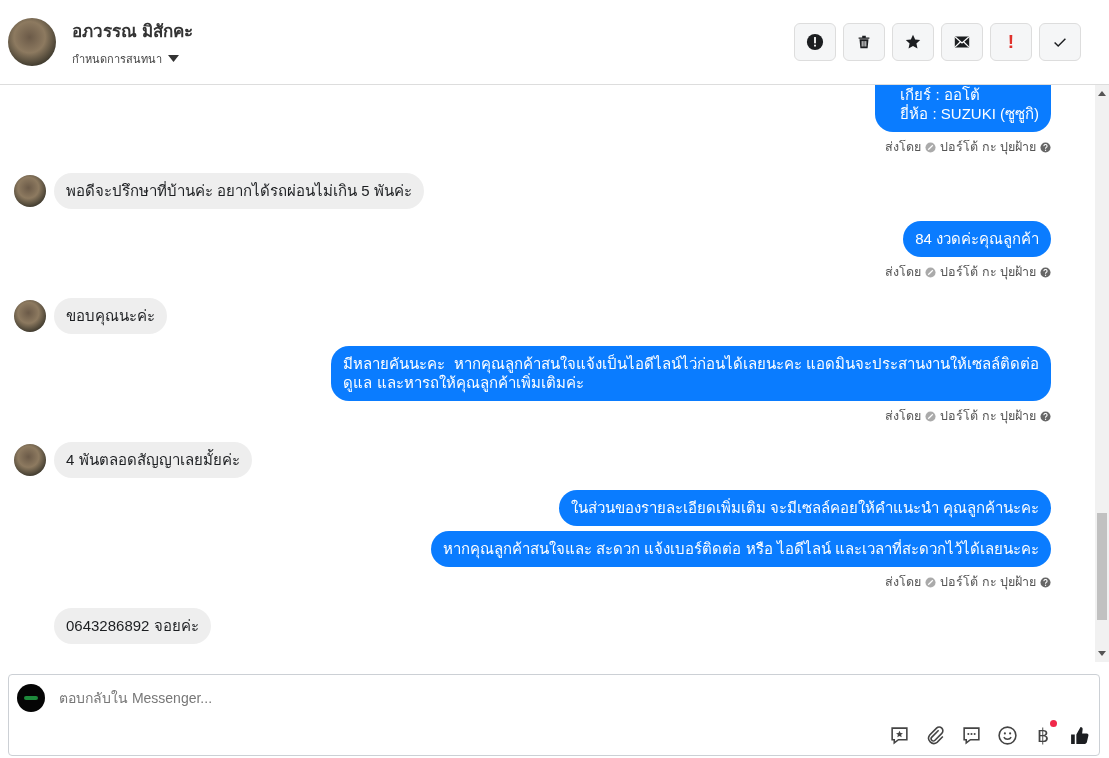 This screenshot has height=758, width=1109. I want to click on received-message-bubble: 4 พันตลอดสัญญาเลยมั้ยค่ะ, so click(153, 460).